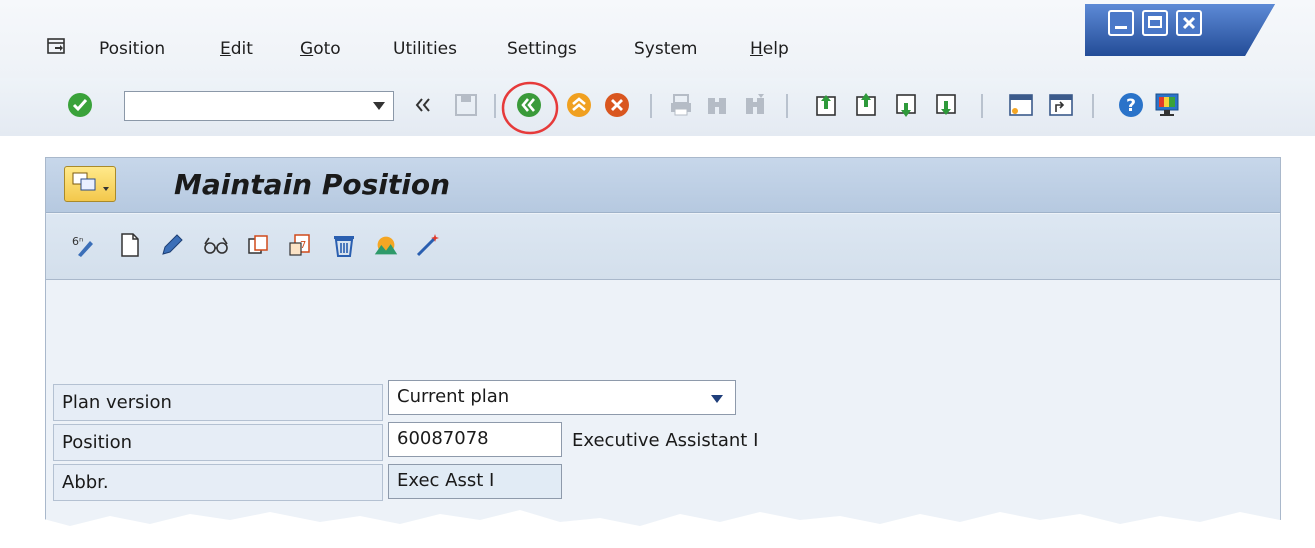  What do you see at coordinates (56, 46) in the screenshot?
I see `menu-icon` at bounding box center [56, 46].